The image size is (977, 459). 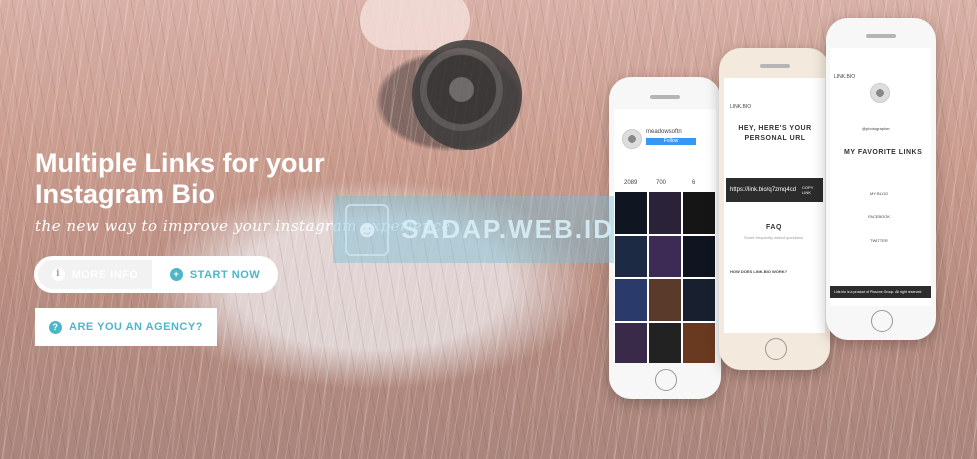 What do you see at coordinates (763, 190) in the screenshot?
I see `url-text: https://link.bio/q7zmq4cd` at bounding box center [763, 190].